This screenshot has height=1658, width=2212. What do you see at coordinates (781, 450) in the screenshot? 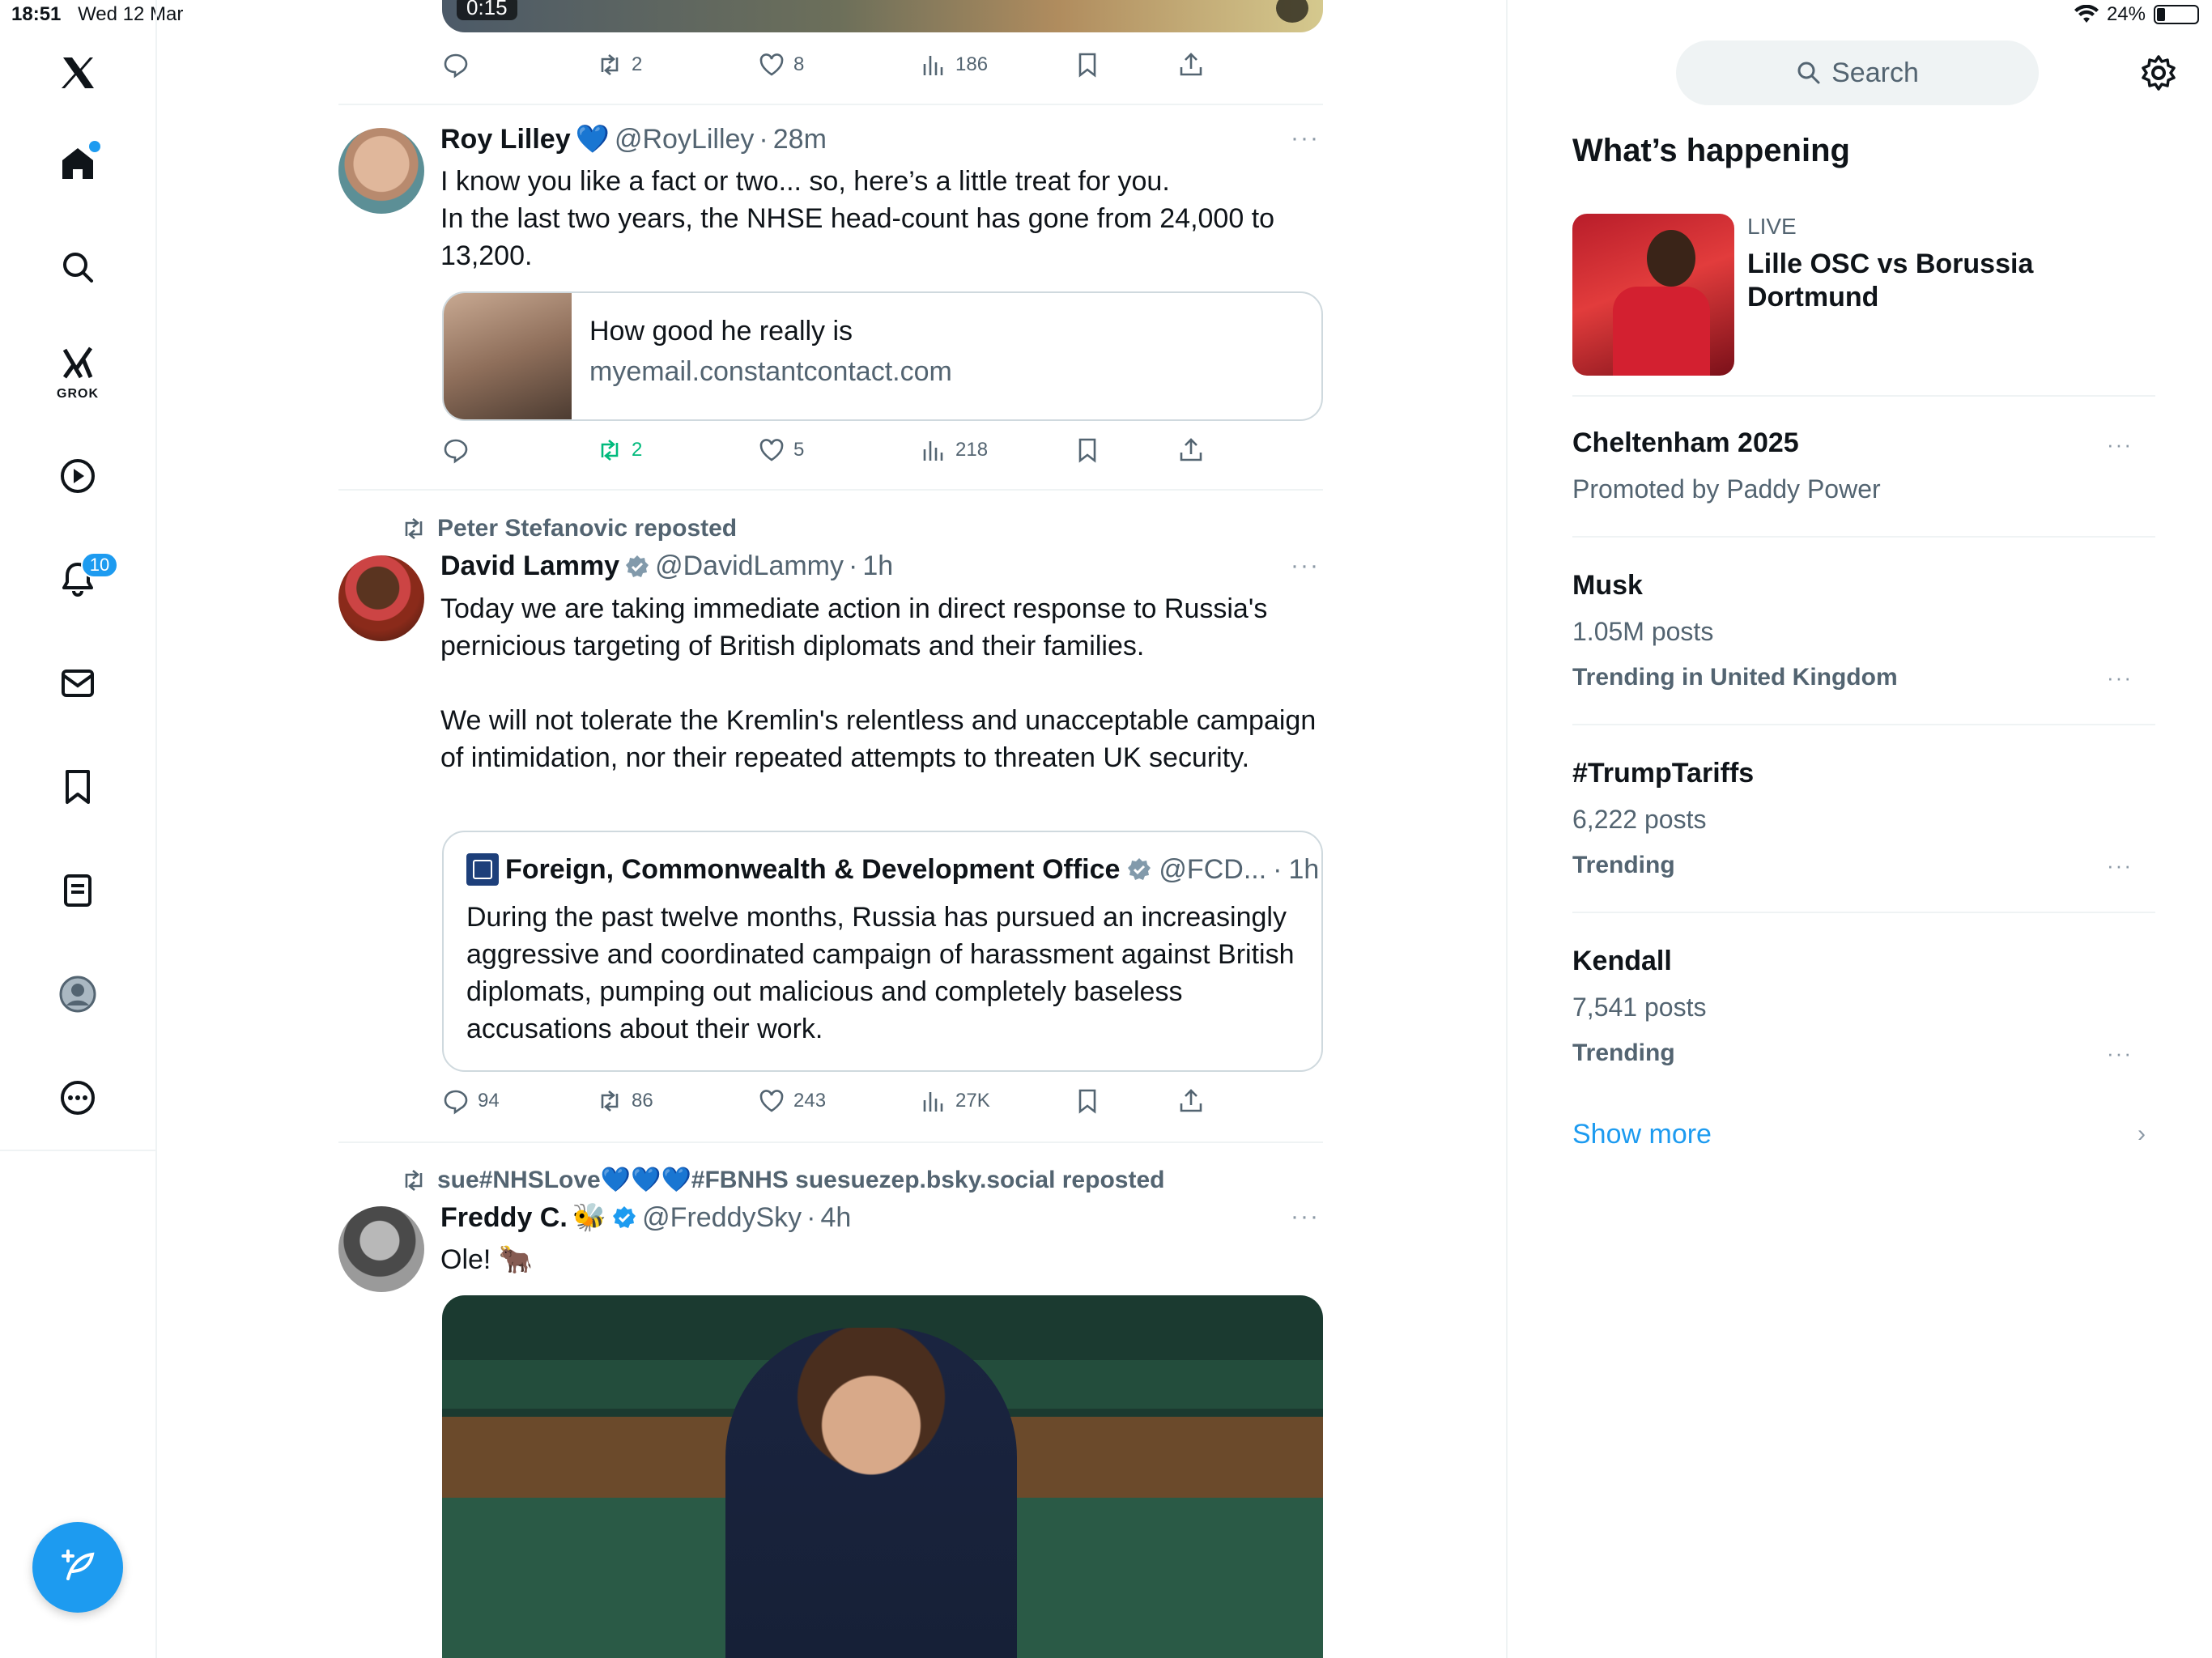
I see `like-button: 5` at bounding box center [781, 450].